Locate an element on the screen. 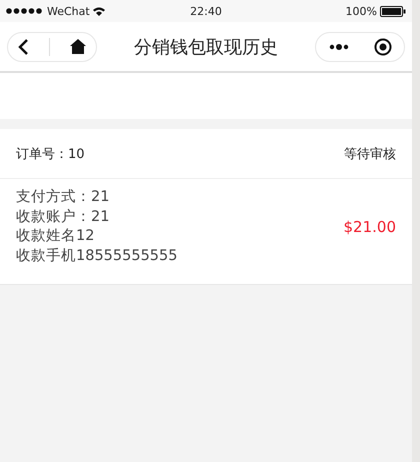  carrier-label: WeChat is located at coordinates (68, 11).